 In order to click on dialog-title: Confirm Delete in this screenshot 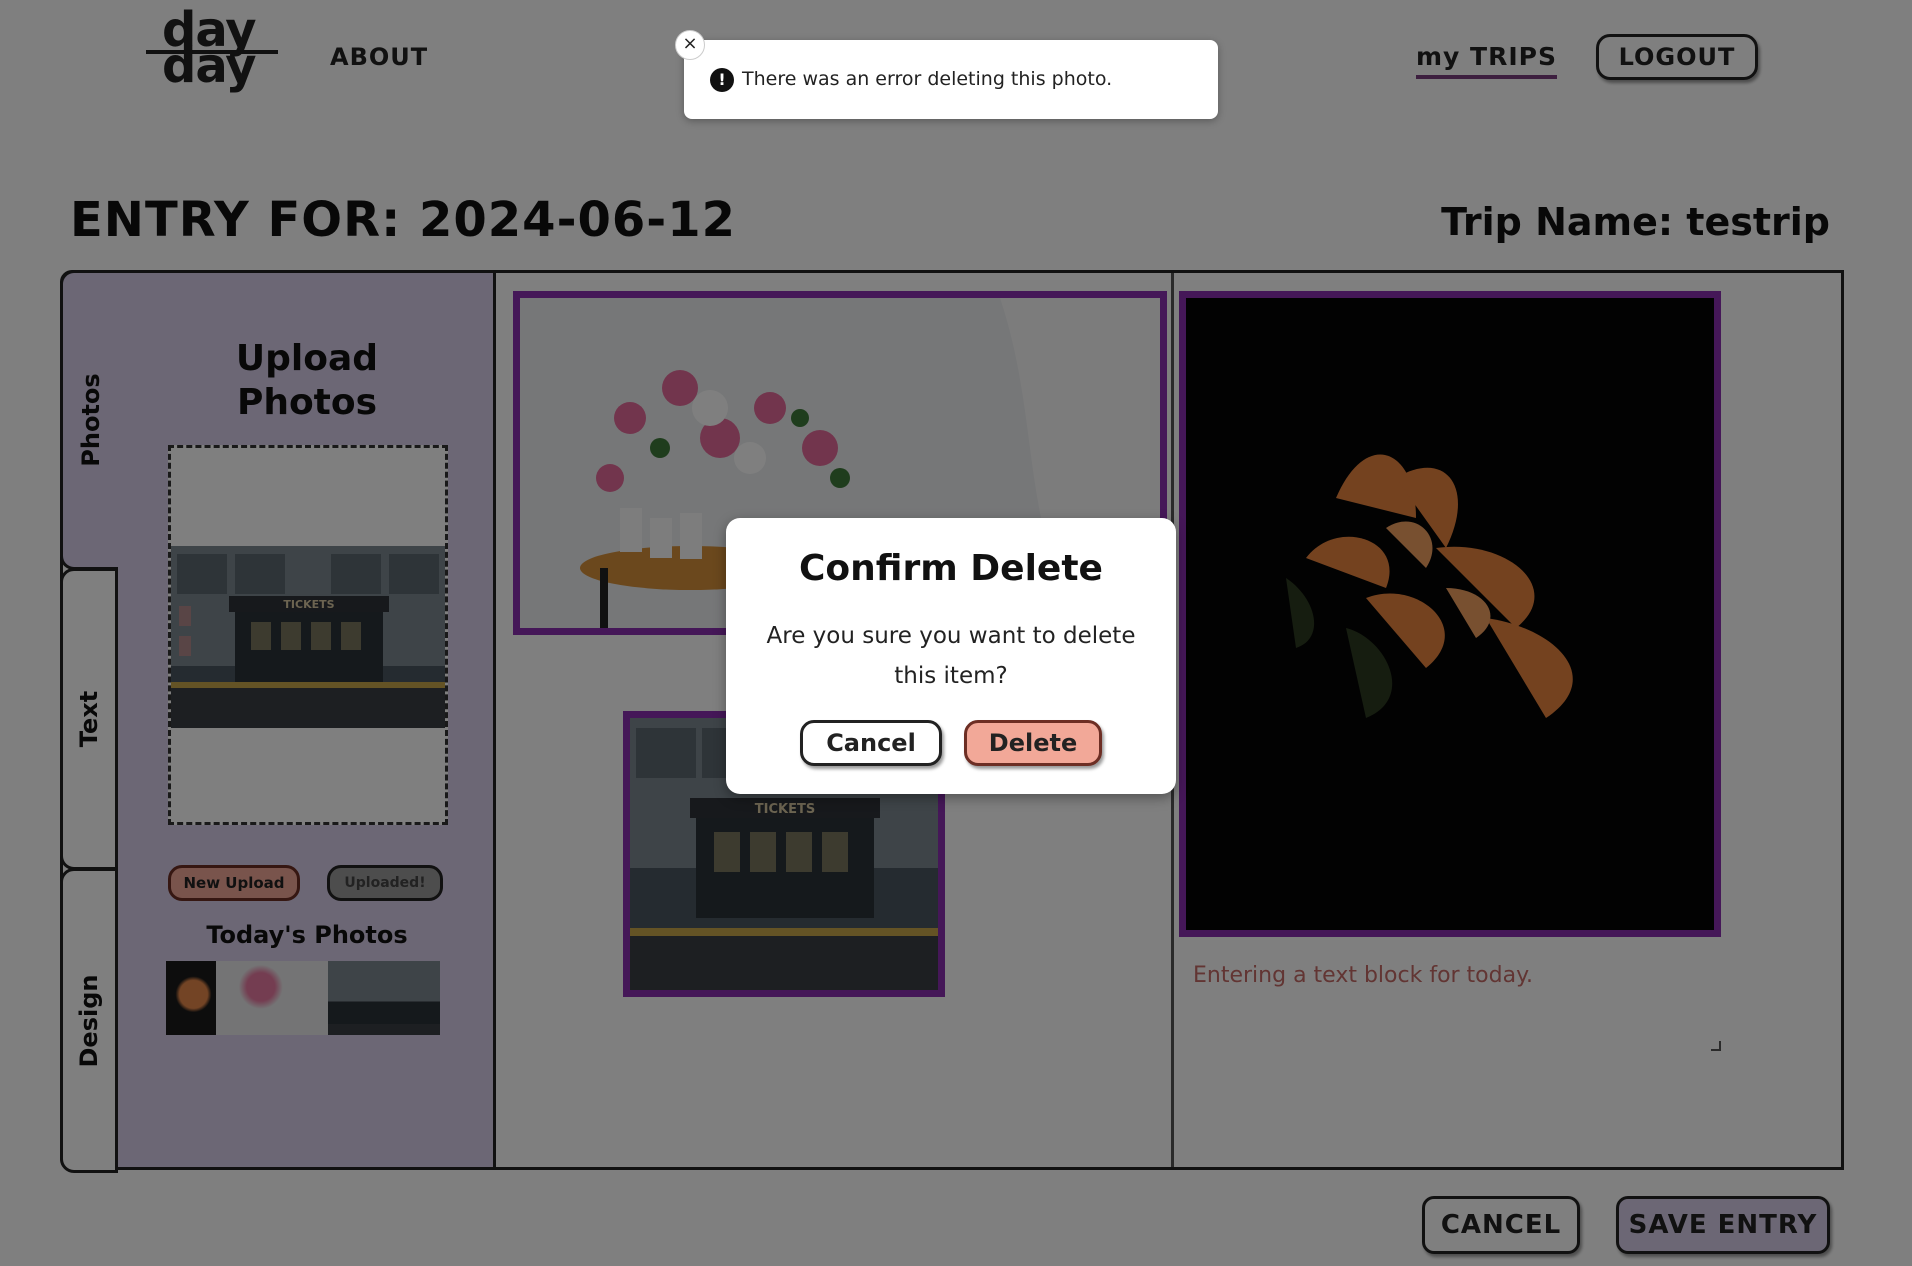, I will do `click(951, 568)`.